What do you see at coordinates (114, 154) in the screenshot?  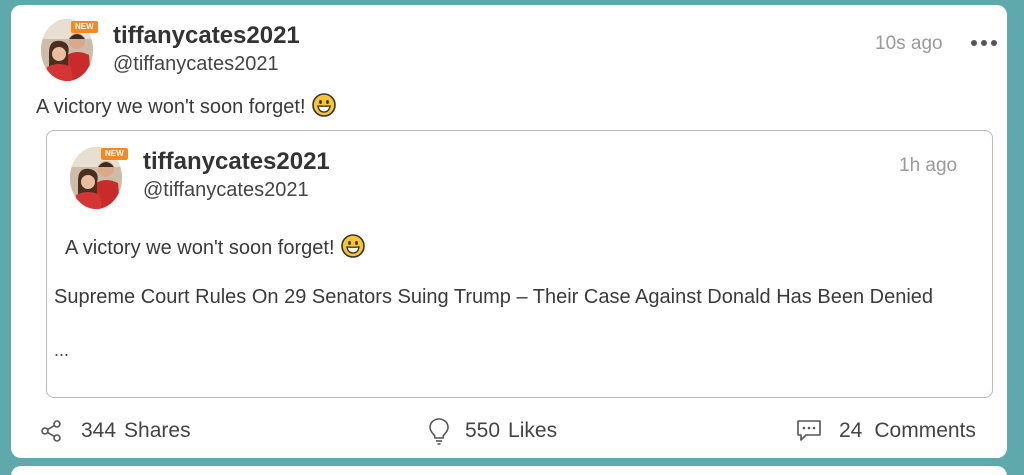 I see `quoted-new-badge: NEW` at bounding box center [114, 154].